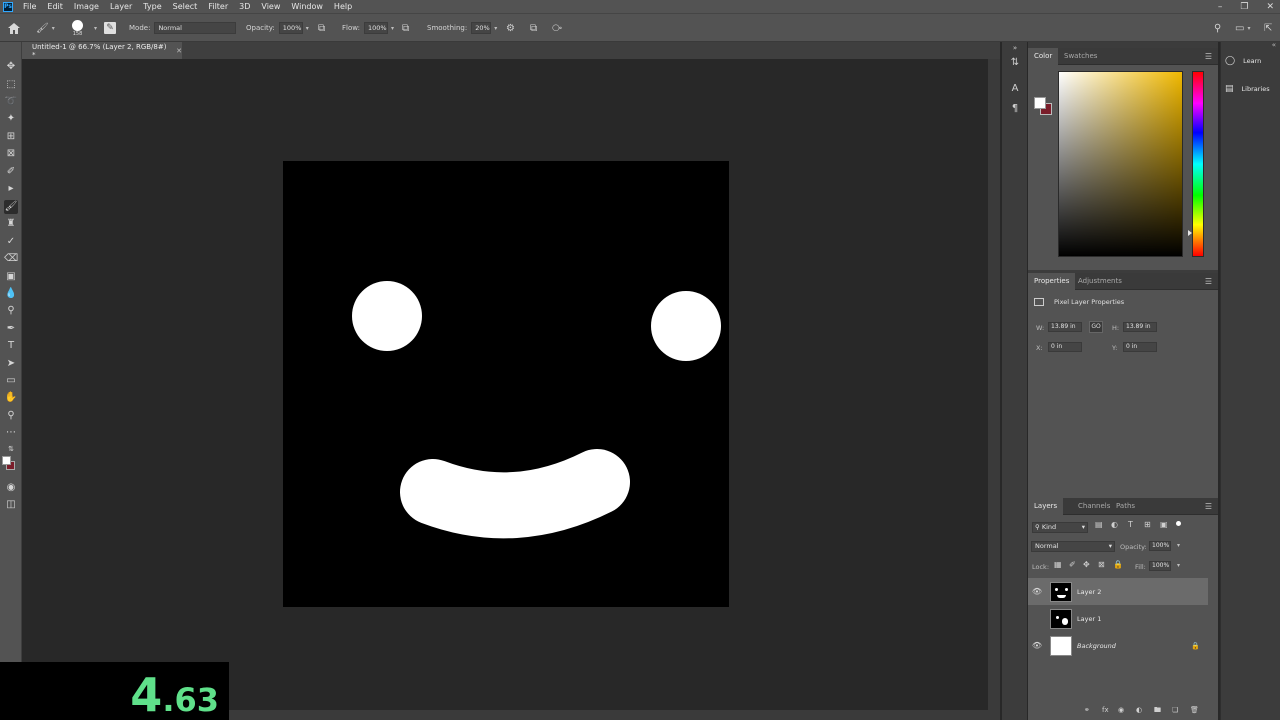  I want to click on close-icon: ✕, so click(1270, 7).